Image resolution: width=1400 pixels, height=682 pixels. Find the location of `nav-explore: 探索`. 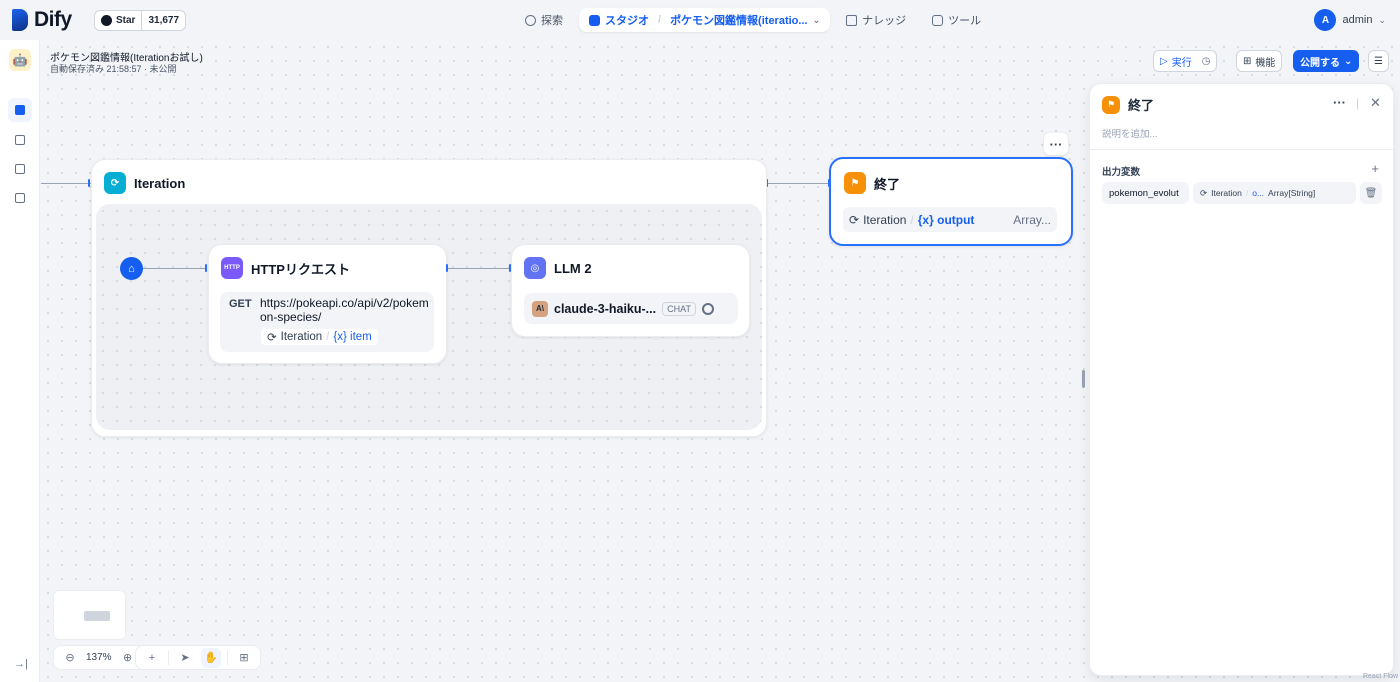

nav-explore: 探索 is located at coordinates (544, 20).